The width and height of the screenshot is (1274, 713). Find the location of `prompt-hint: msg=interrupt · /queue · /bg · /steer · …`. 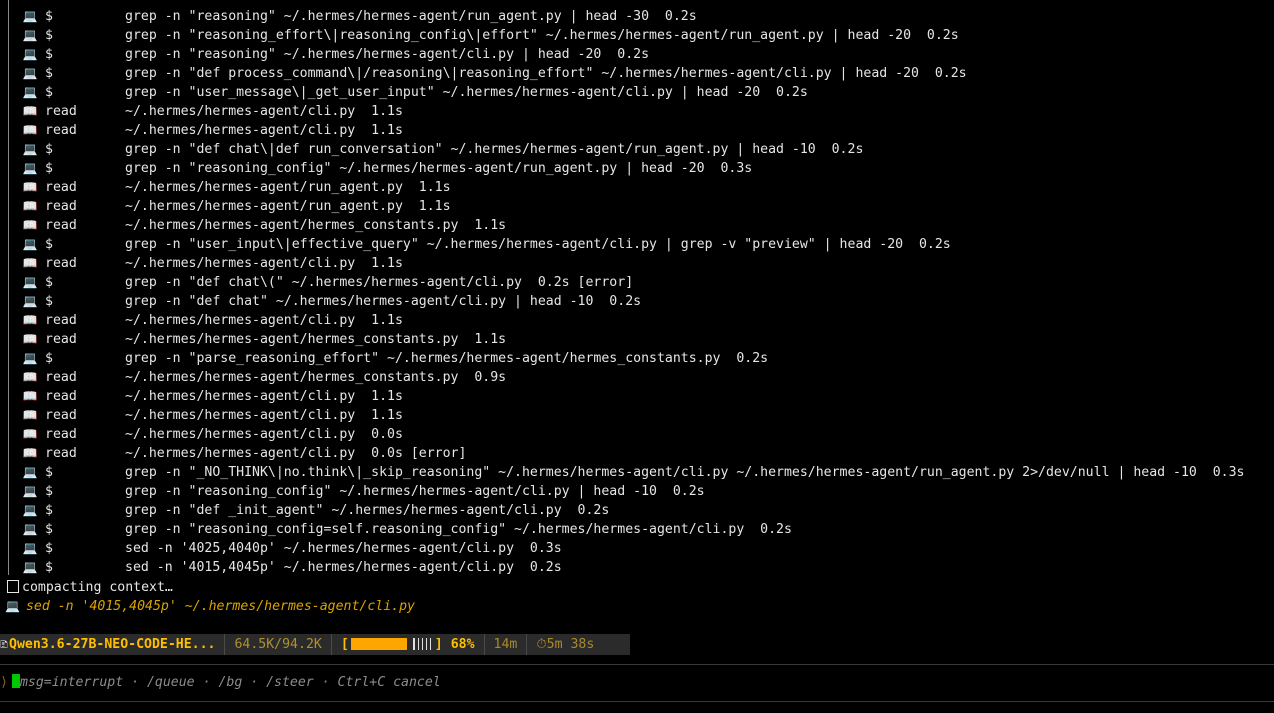

prompt-hint: msg=interrupt · /queue · /bg · /steer · … is located at coordinates (230, 682).